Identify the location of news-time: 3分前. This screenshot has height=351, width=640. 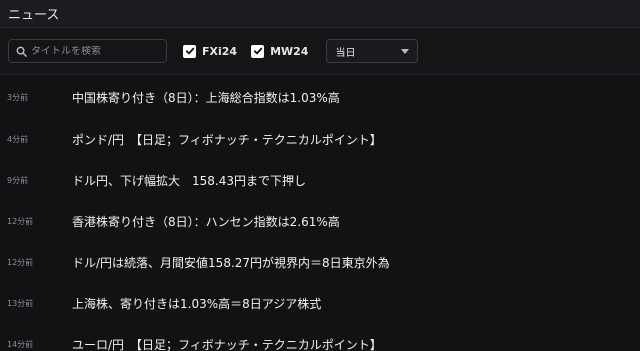
(18, 97).